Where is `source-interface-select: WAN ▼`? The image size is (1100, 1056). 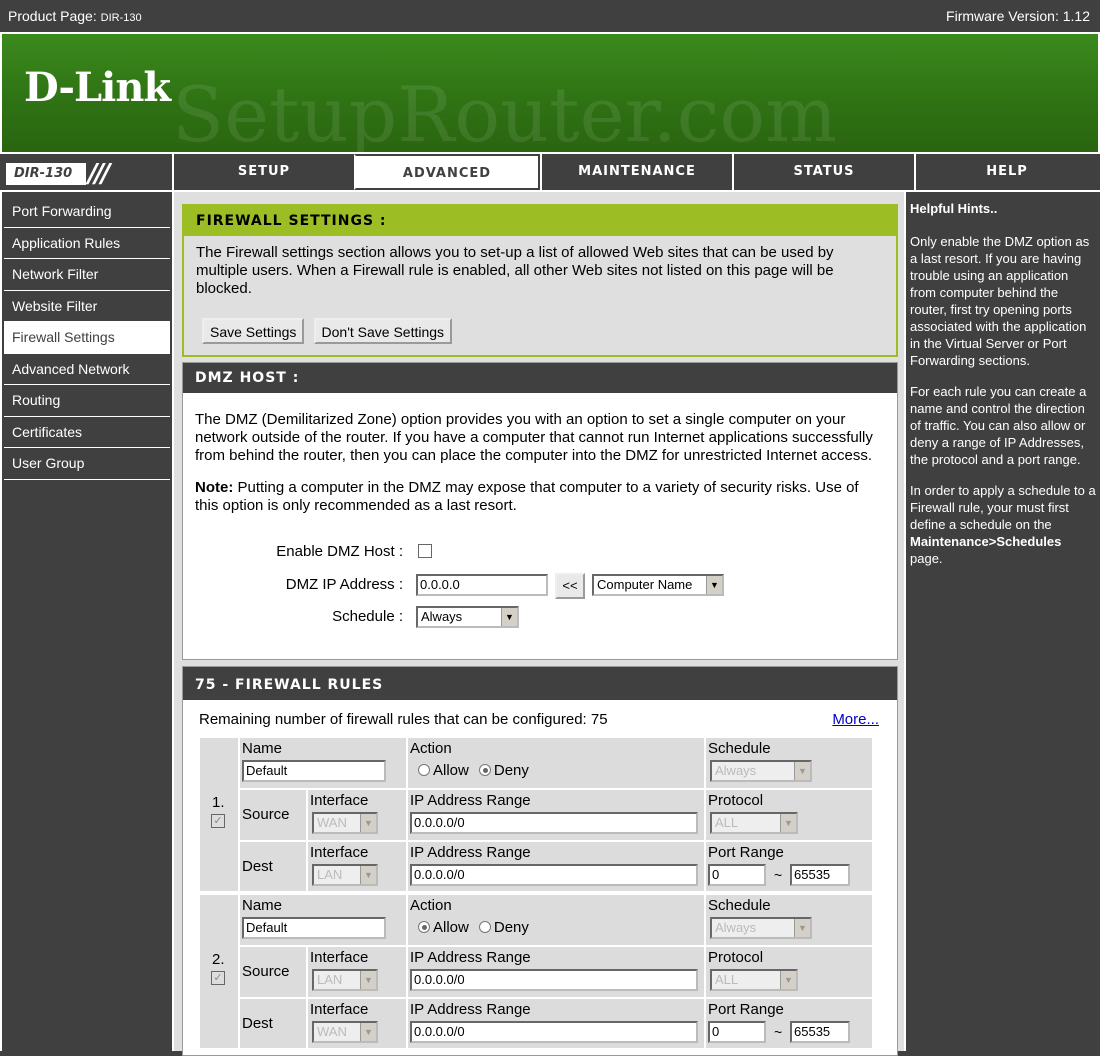
source-interface-select: WAN ▼ is located at coordinates (345, 823).